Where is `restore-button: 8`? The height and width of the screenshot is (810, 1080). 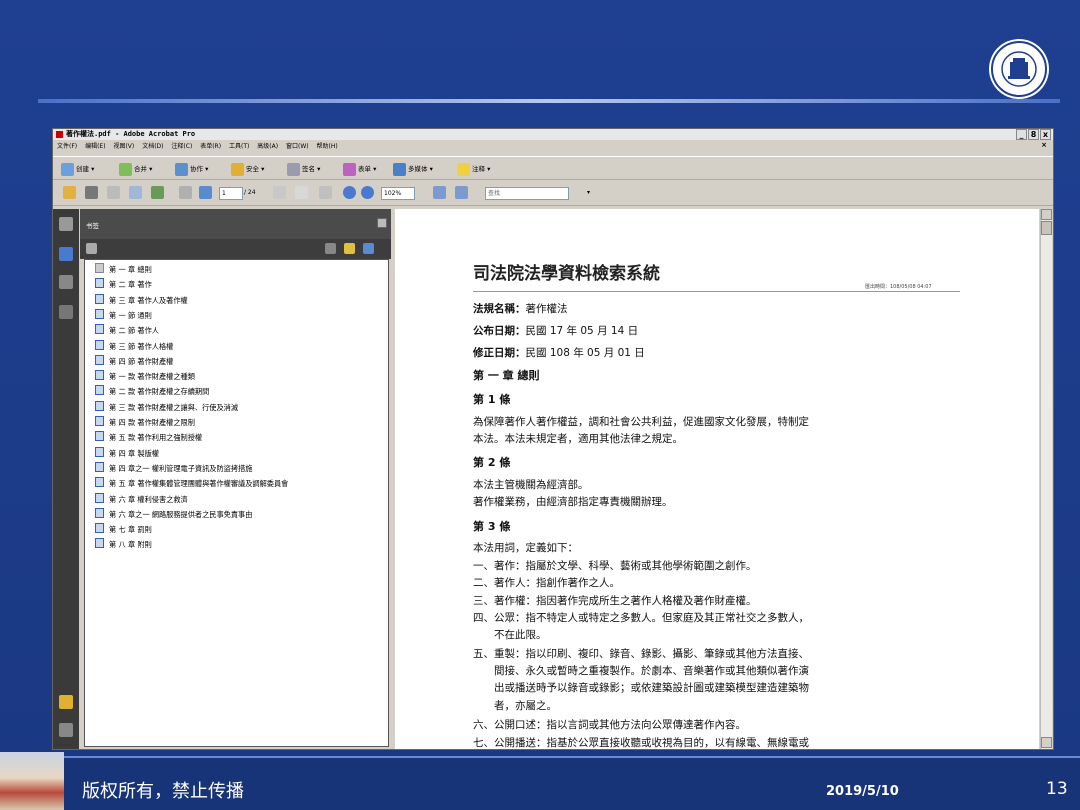 restore-button: 8 is located at coordinates (1033, 134).